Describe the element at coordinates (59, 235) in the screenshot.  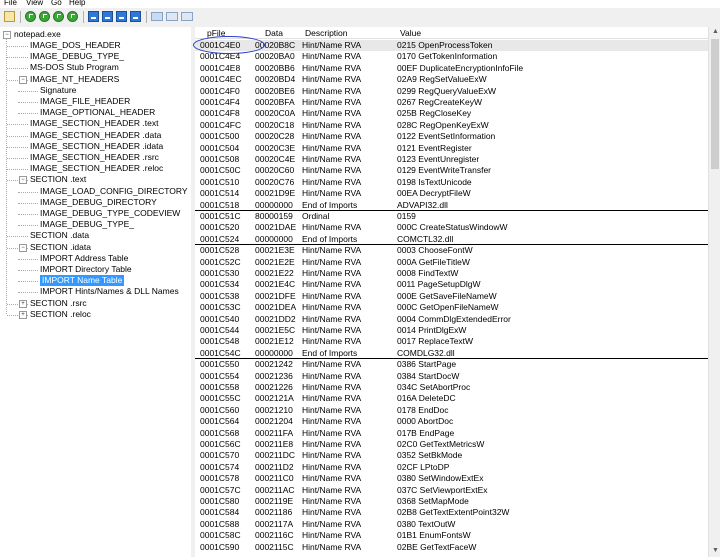
I see `tree-item: SECTION .data` at that location.